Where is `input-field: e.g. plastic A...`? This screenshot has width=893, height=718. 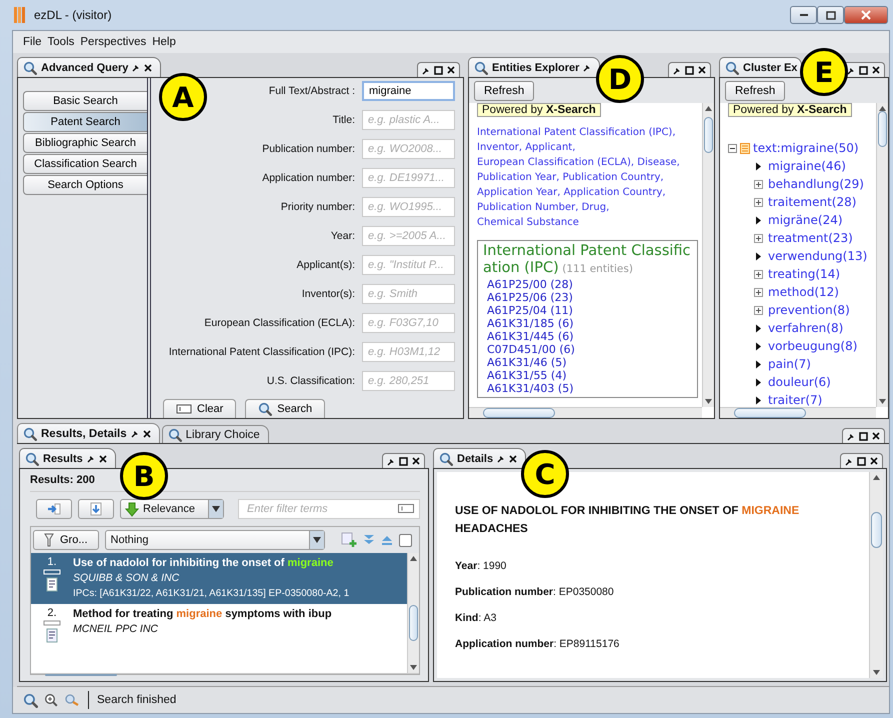
input-field: e.g. plastic A... is located at coordinates (408, 120).